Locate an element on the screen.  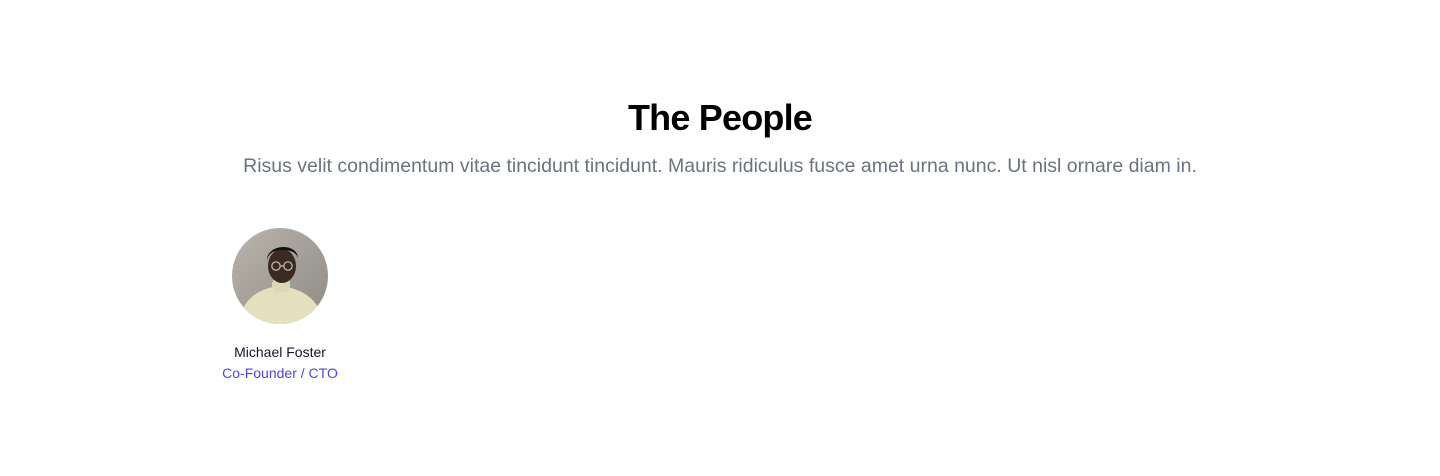
section-title: The People is located at coordinates (720, 117).